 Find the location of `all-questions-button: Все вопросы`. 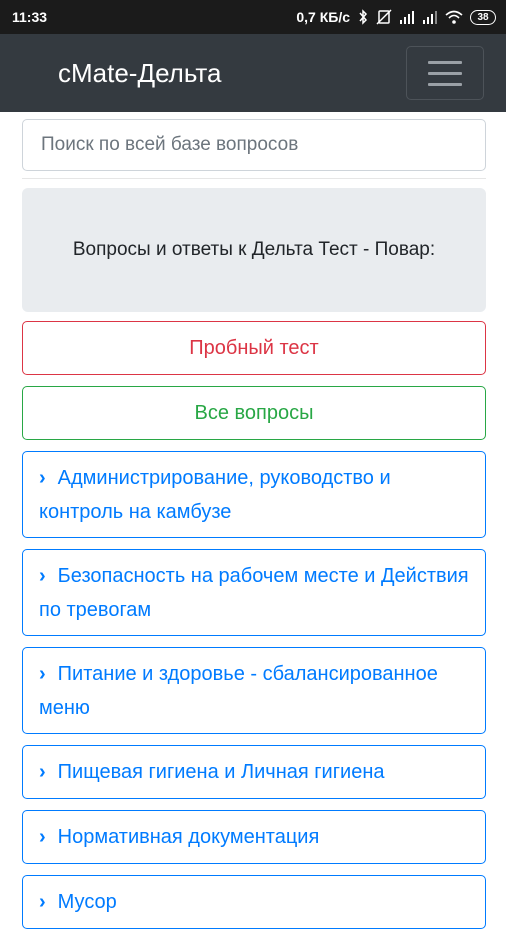

all-questions-button: Все вопросы is located at coordinates (254, 413).